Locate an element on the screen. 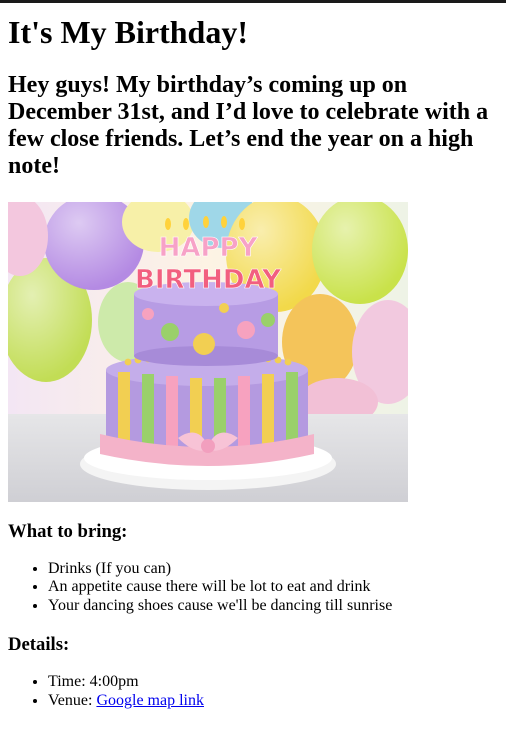  candle-birthday-text: BIRTHDAY is located at coordinates (208, 280).